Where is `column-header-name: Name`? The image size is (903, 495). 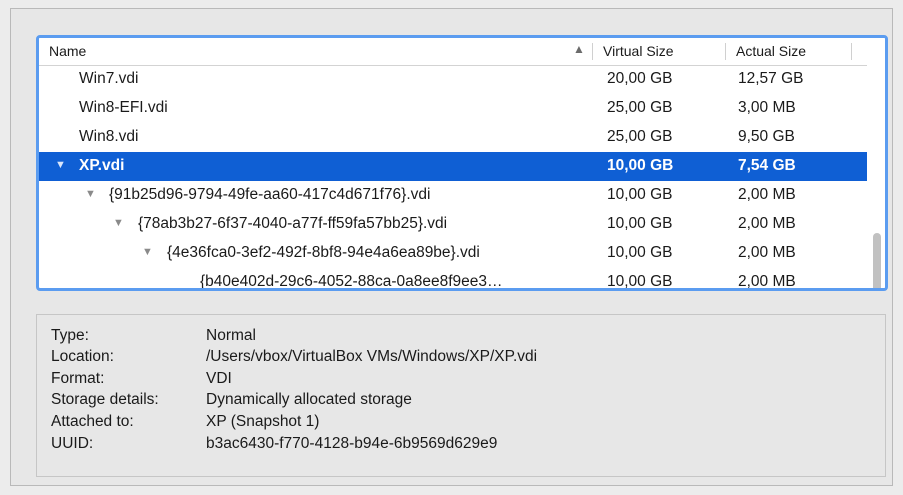 column-header-name: Name is located at coordinates (67, 51).